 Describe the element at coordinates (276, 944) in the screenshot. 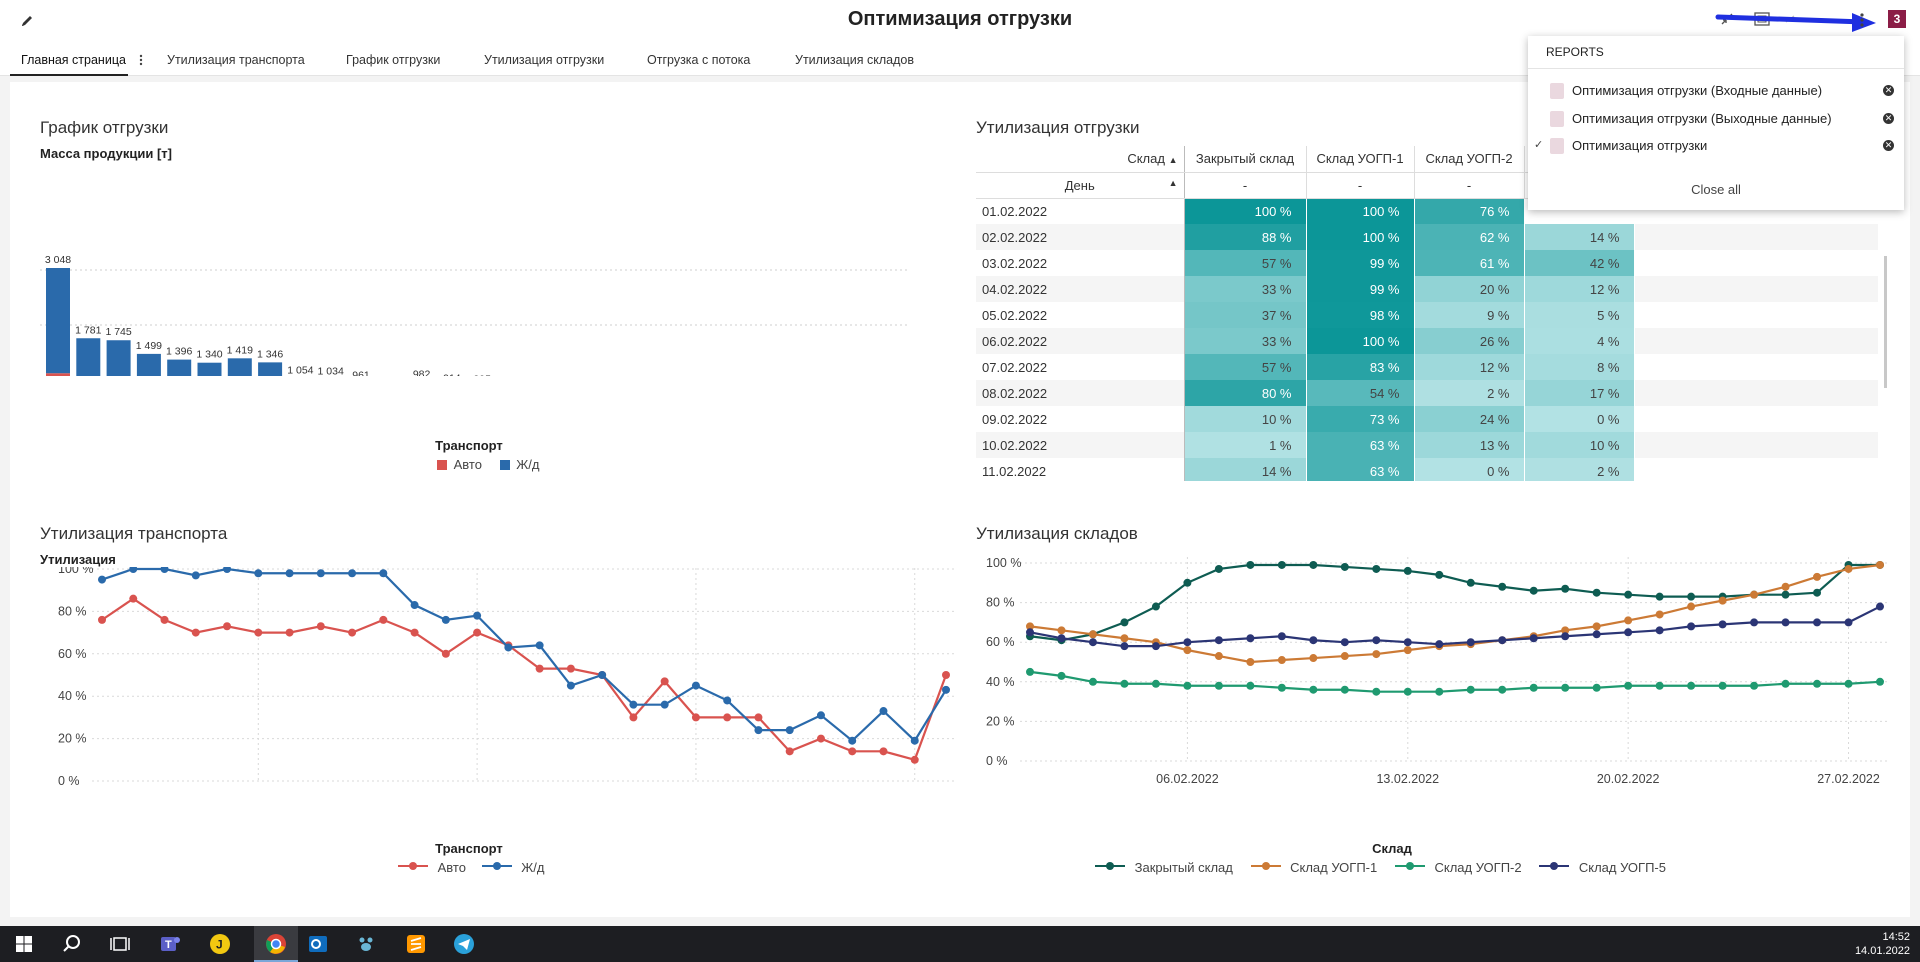

I see `chrome-icon` at that location.